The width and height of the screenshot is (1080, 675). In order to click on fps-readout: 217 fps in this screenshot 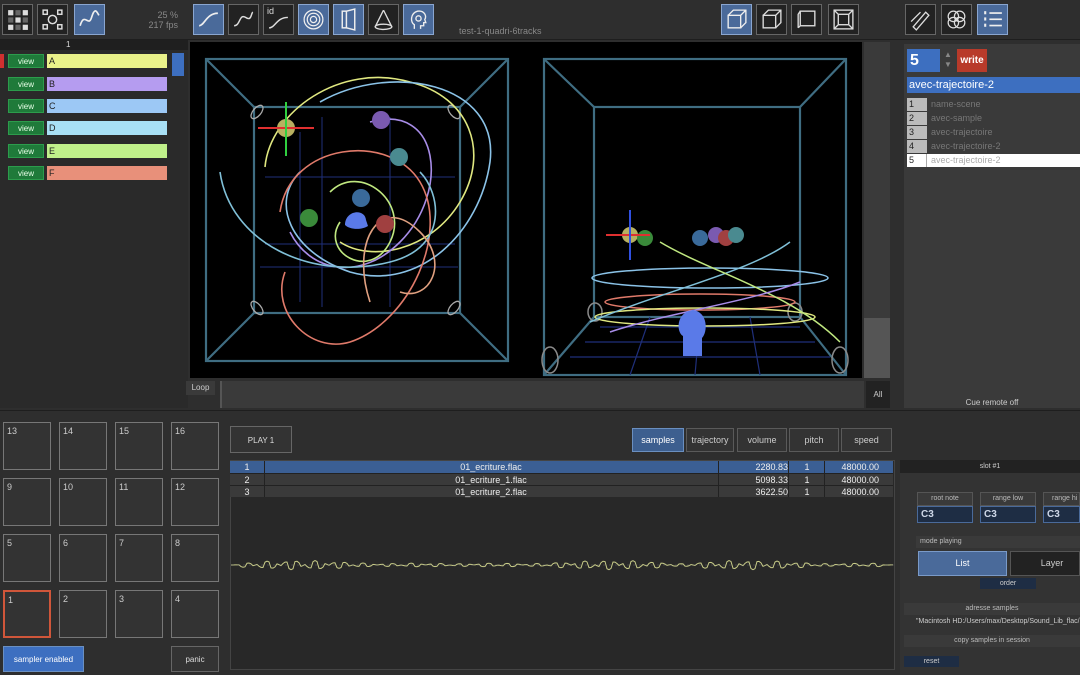, I will do `click(163, 25)`.